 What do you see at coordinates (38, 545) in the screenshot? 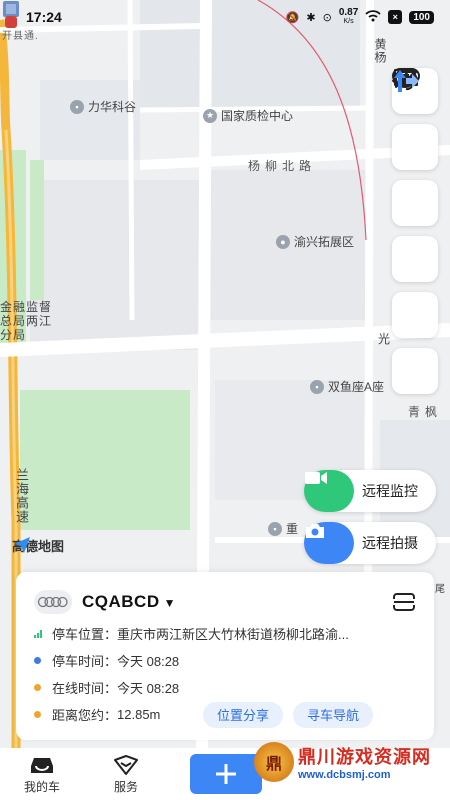
I see `map-attribution: 高德地图` at bounding box center [38, 545].